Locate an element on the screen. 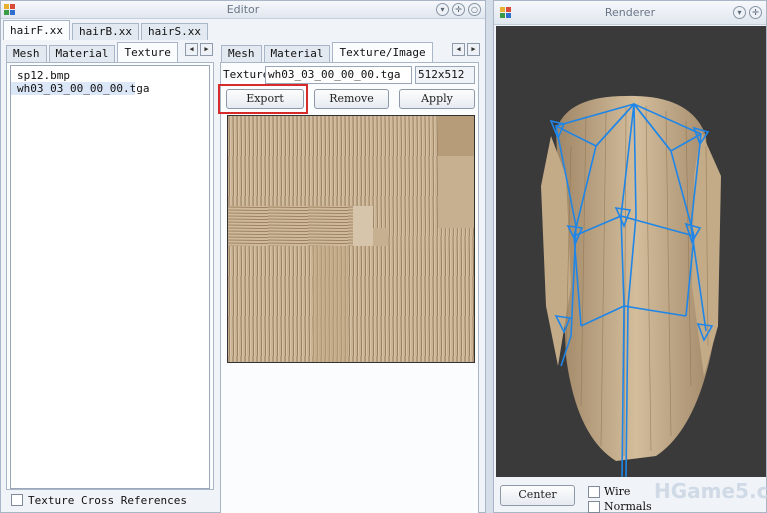  center-button: Center is located at coordinates (537, 495).